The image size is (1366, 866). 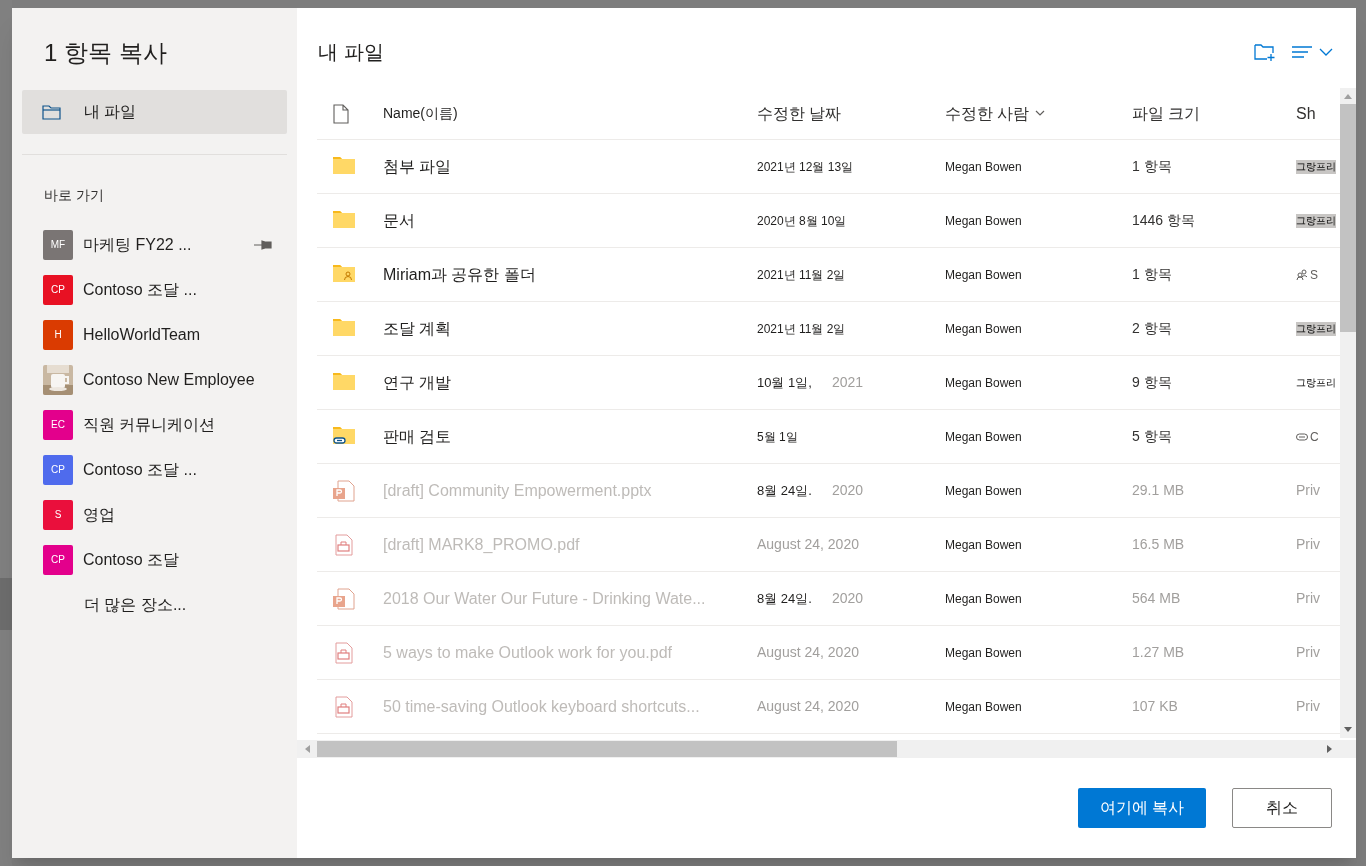 What do you see at coordinates (517, 490) in the screenshot?
I see `file-name: [draft] Community Empowerment.pptx` at bounding box center [517, 490].